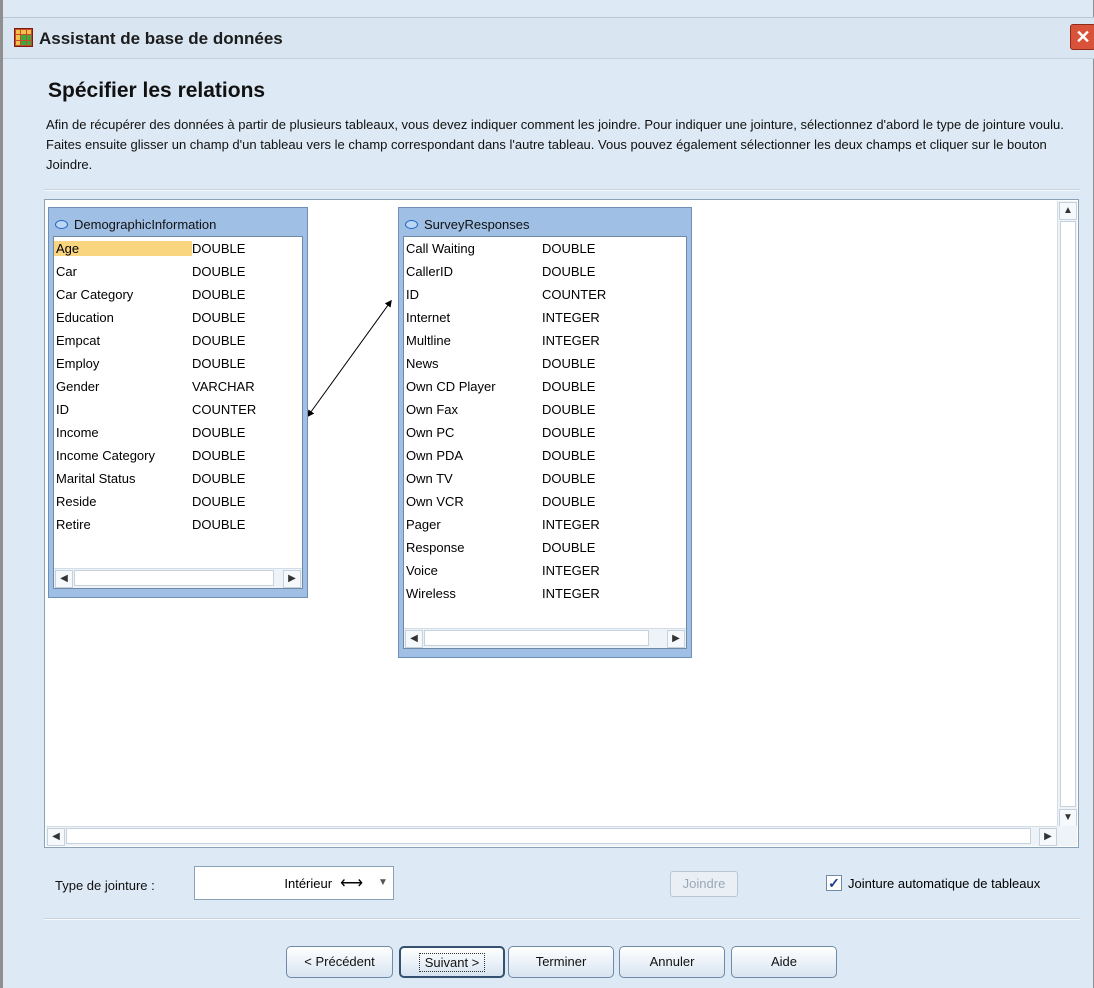 This screenshot has width=1094, height=988. I want to click on field-row: Own VCR DOUBLE, so click(545, 501).